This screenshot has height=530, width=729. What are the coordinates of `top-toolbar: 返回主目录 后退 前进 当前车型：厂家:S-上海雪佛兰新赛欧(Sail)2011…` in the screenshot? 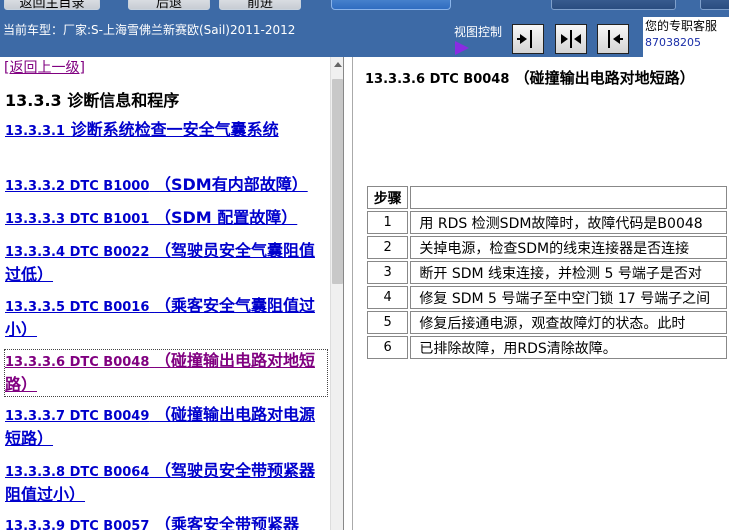 It's located at (364, 28).